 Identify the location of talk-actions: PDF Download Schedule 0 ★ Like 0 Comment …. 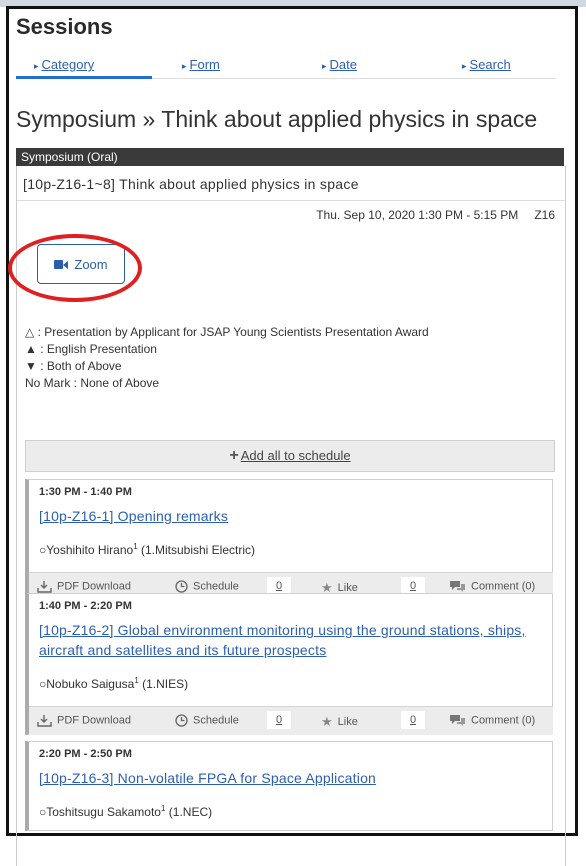
(291, 720).